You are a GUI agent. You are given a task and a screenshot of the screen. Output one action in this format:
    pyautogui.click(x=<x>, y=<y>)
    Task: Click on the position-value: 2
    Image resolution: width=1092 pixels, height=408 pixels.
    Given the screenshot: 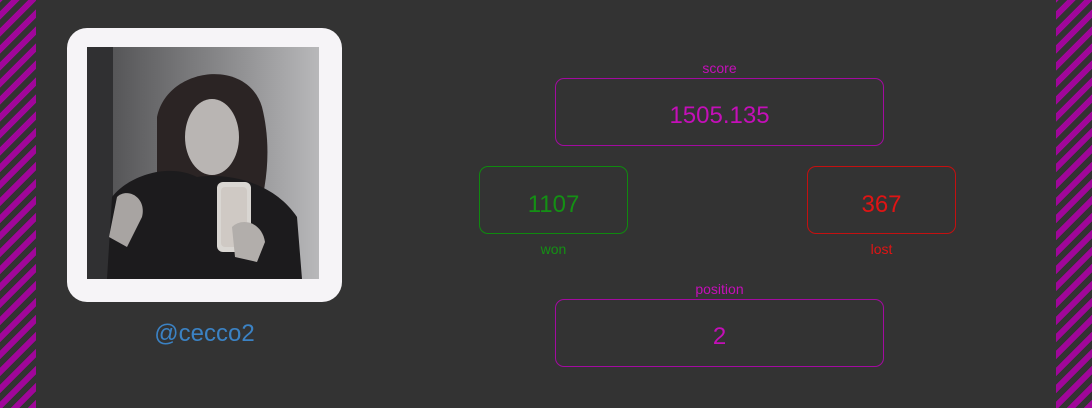 What is the action you would take?
    pyautogui.click(x=719, y=333)
    